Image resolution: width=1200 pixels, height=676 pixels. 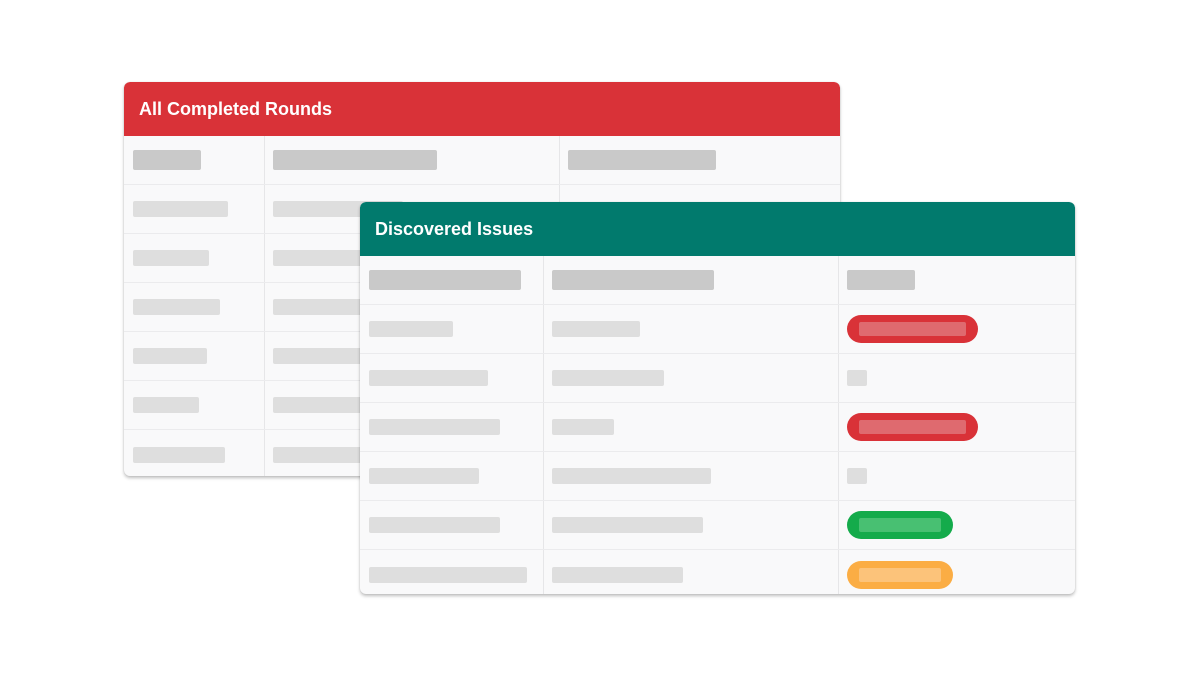 What do you see at coordinates (717, 229) in the screenshot?
I see `discovered-issues-header: Discovered Issues` at bounding box center [717, 229].